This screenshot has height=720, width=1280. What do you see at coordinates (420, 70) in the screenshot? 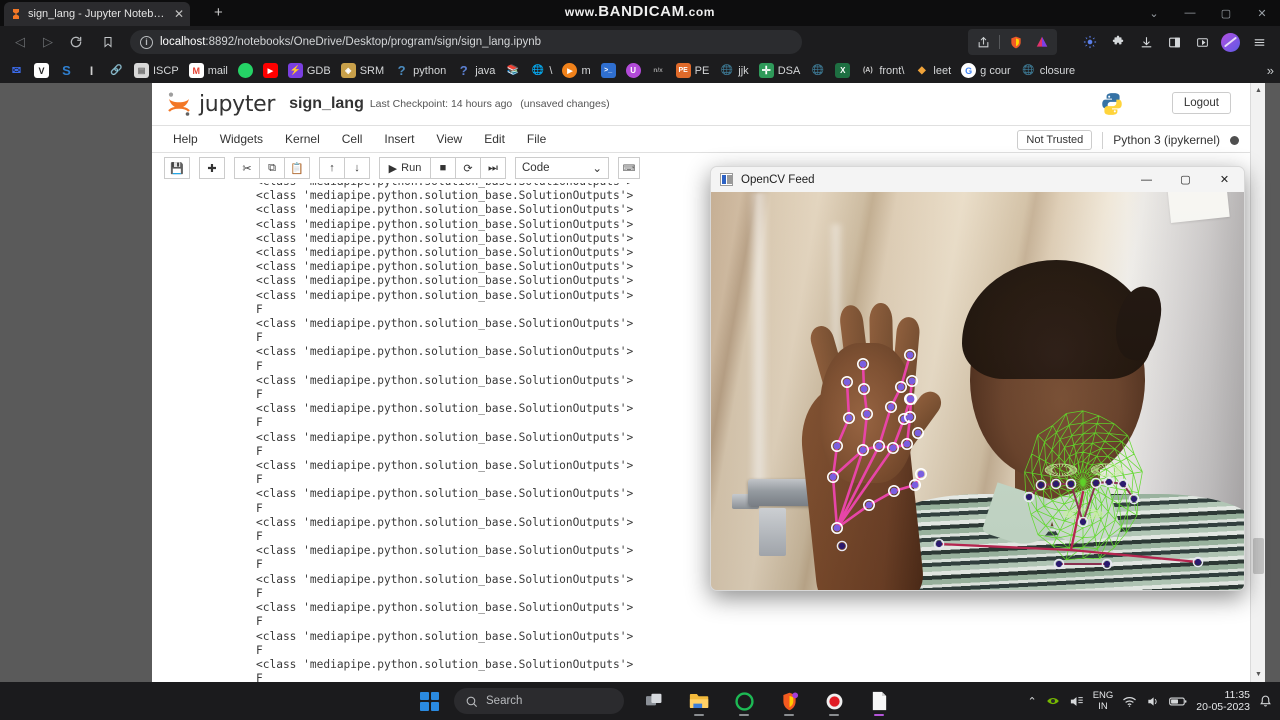
I see `bookmark-item: ? python` at bounding box center [420, 70].